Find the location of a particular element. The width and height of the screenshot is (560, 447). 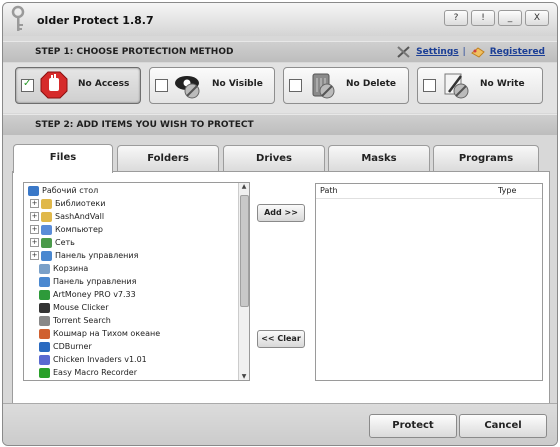

method-no-access: No Access is located at coordinates (78, 85).